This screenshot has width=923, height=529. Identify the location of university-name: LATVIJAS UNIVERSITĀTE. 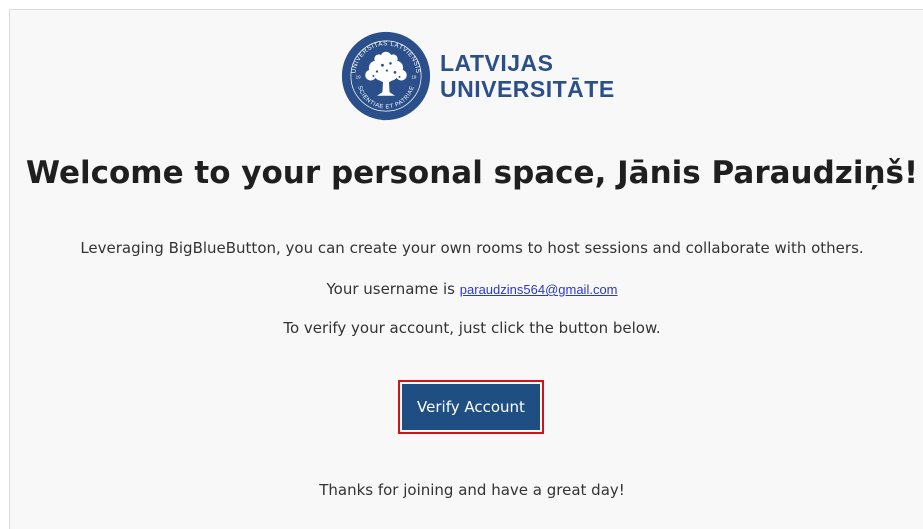
(527, 76).